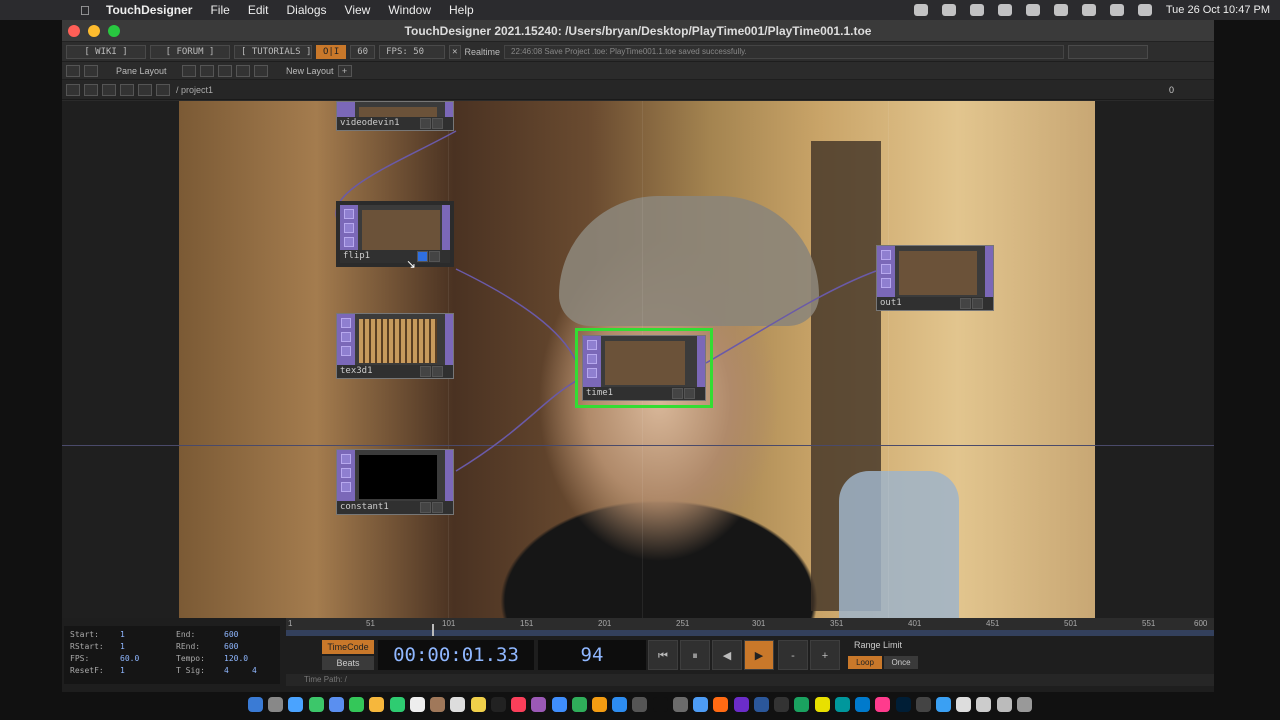  Describe the element at coordinates (1116, 10) in the screenshot. I see `search-icon` at that location.